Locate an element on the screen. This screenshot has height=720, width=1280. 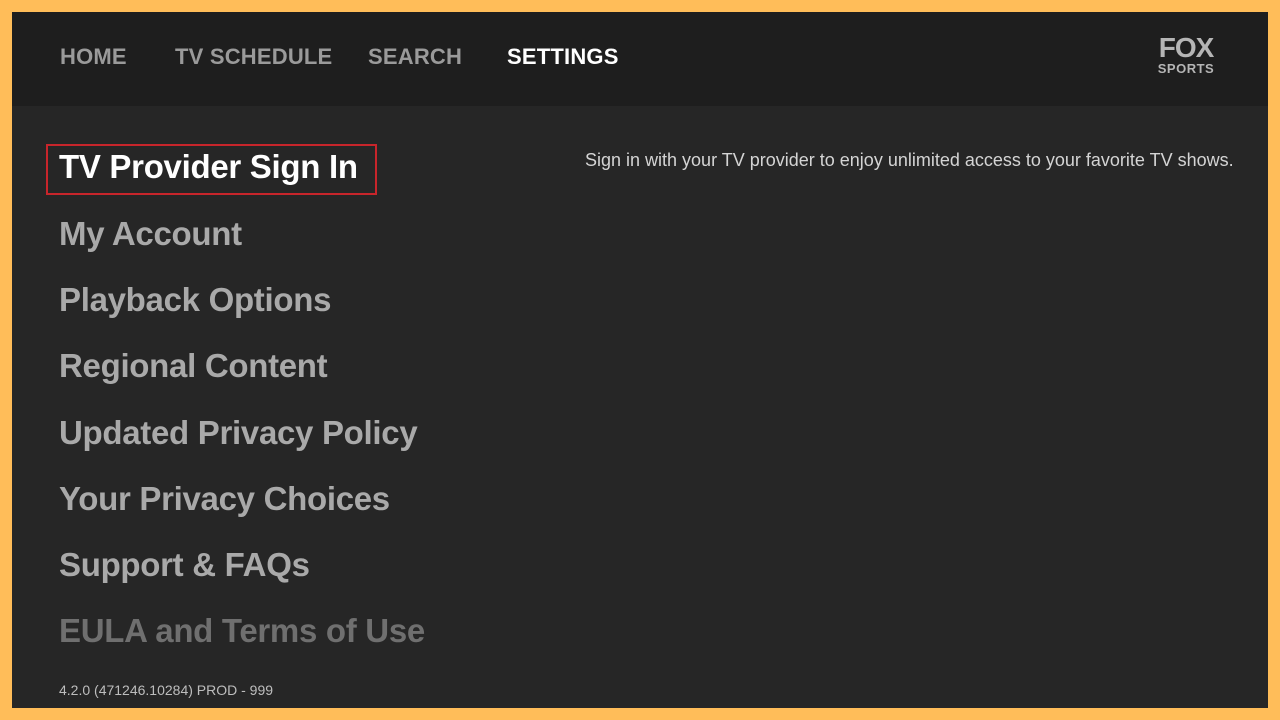
nav-settings: SETTINGS is located at coordinates (563, 57).